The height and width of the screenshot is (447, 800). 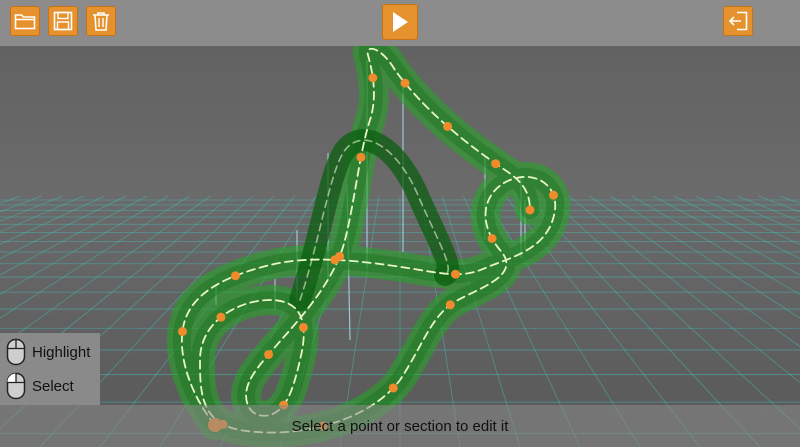 I want to click on folder-icon, so click(x=25, y=22).